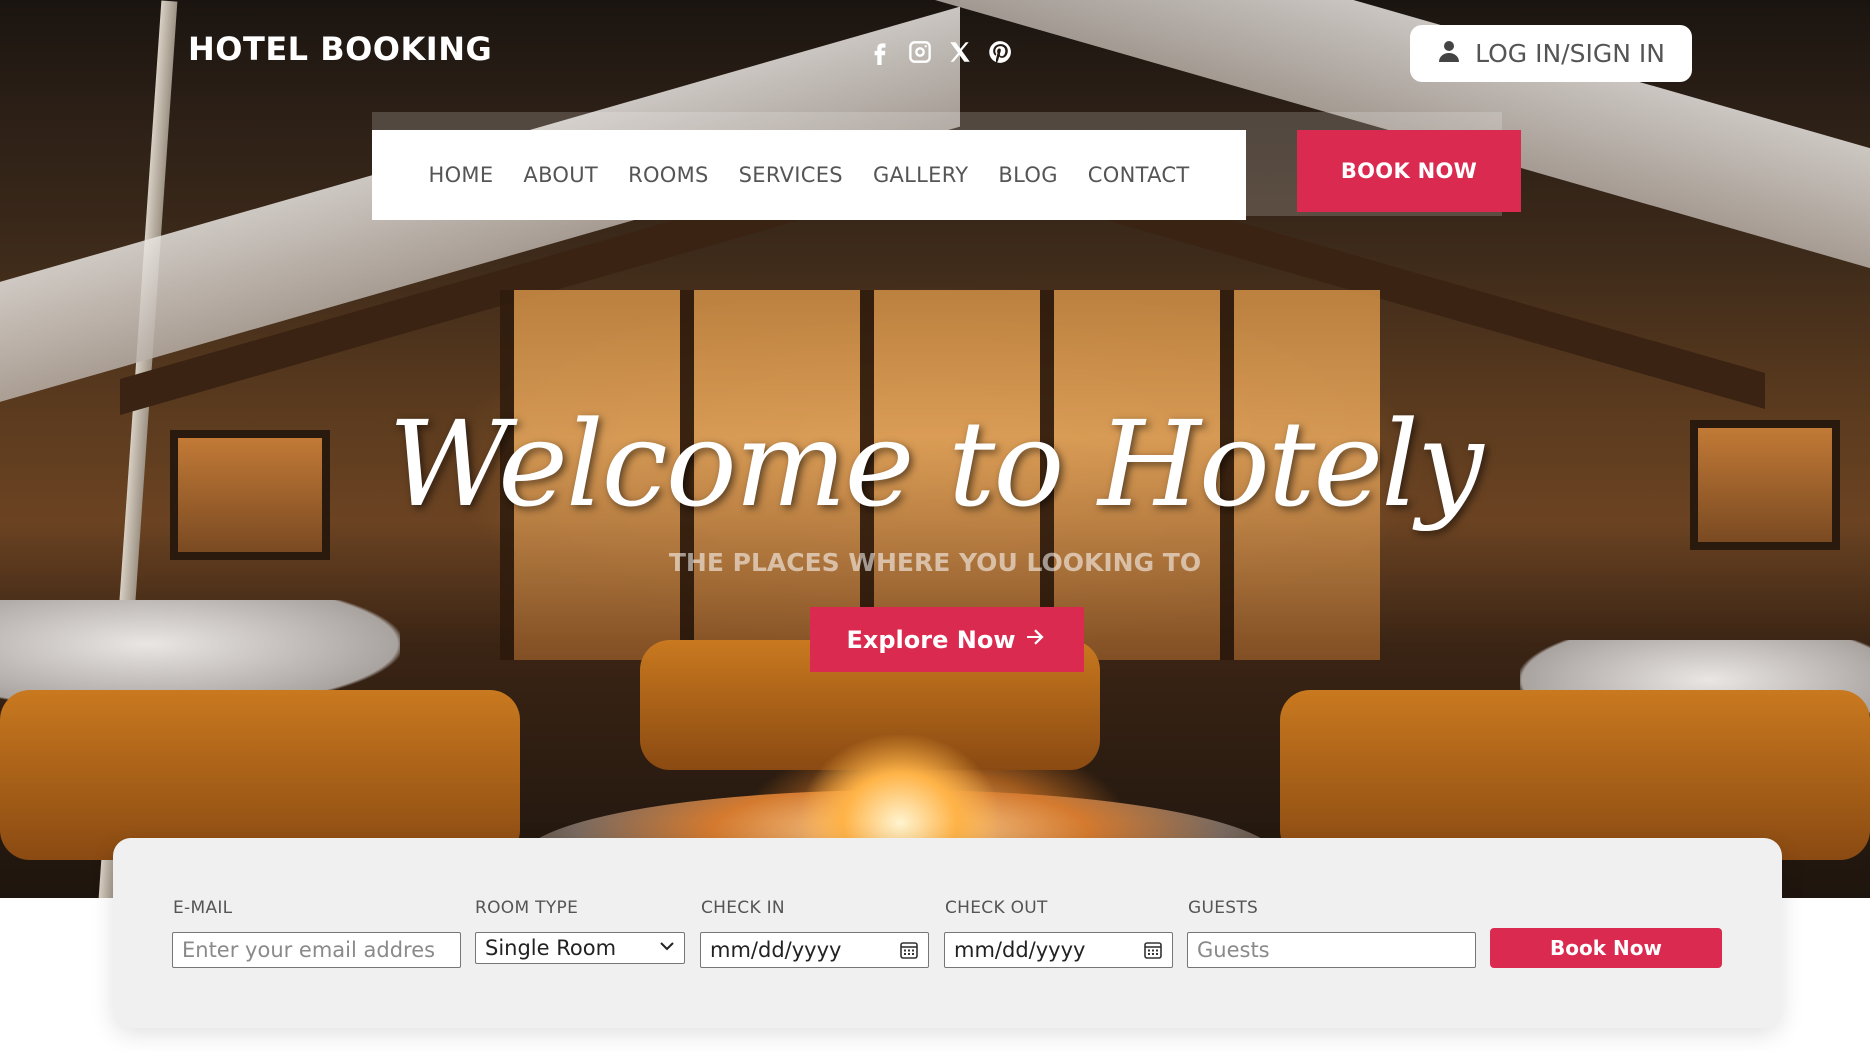  What do you see at coordinates (1606, 948) in the screenshot?
I see `book-now-submit-button: Book Now` at bounding box center [1606, 948].